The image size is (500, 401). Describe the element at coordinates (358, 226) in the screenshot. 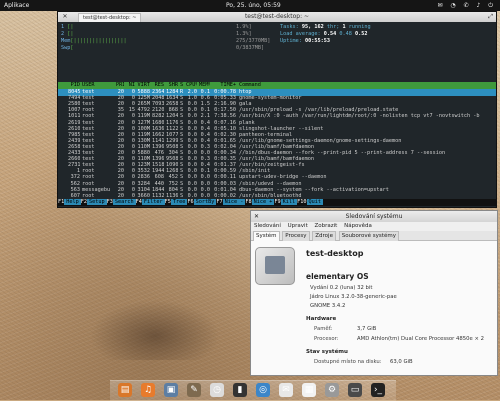

I see `menu-napoveda: Nápověda` at that location.